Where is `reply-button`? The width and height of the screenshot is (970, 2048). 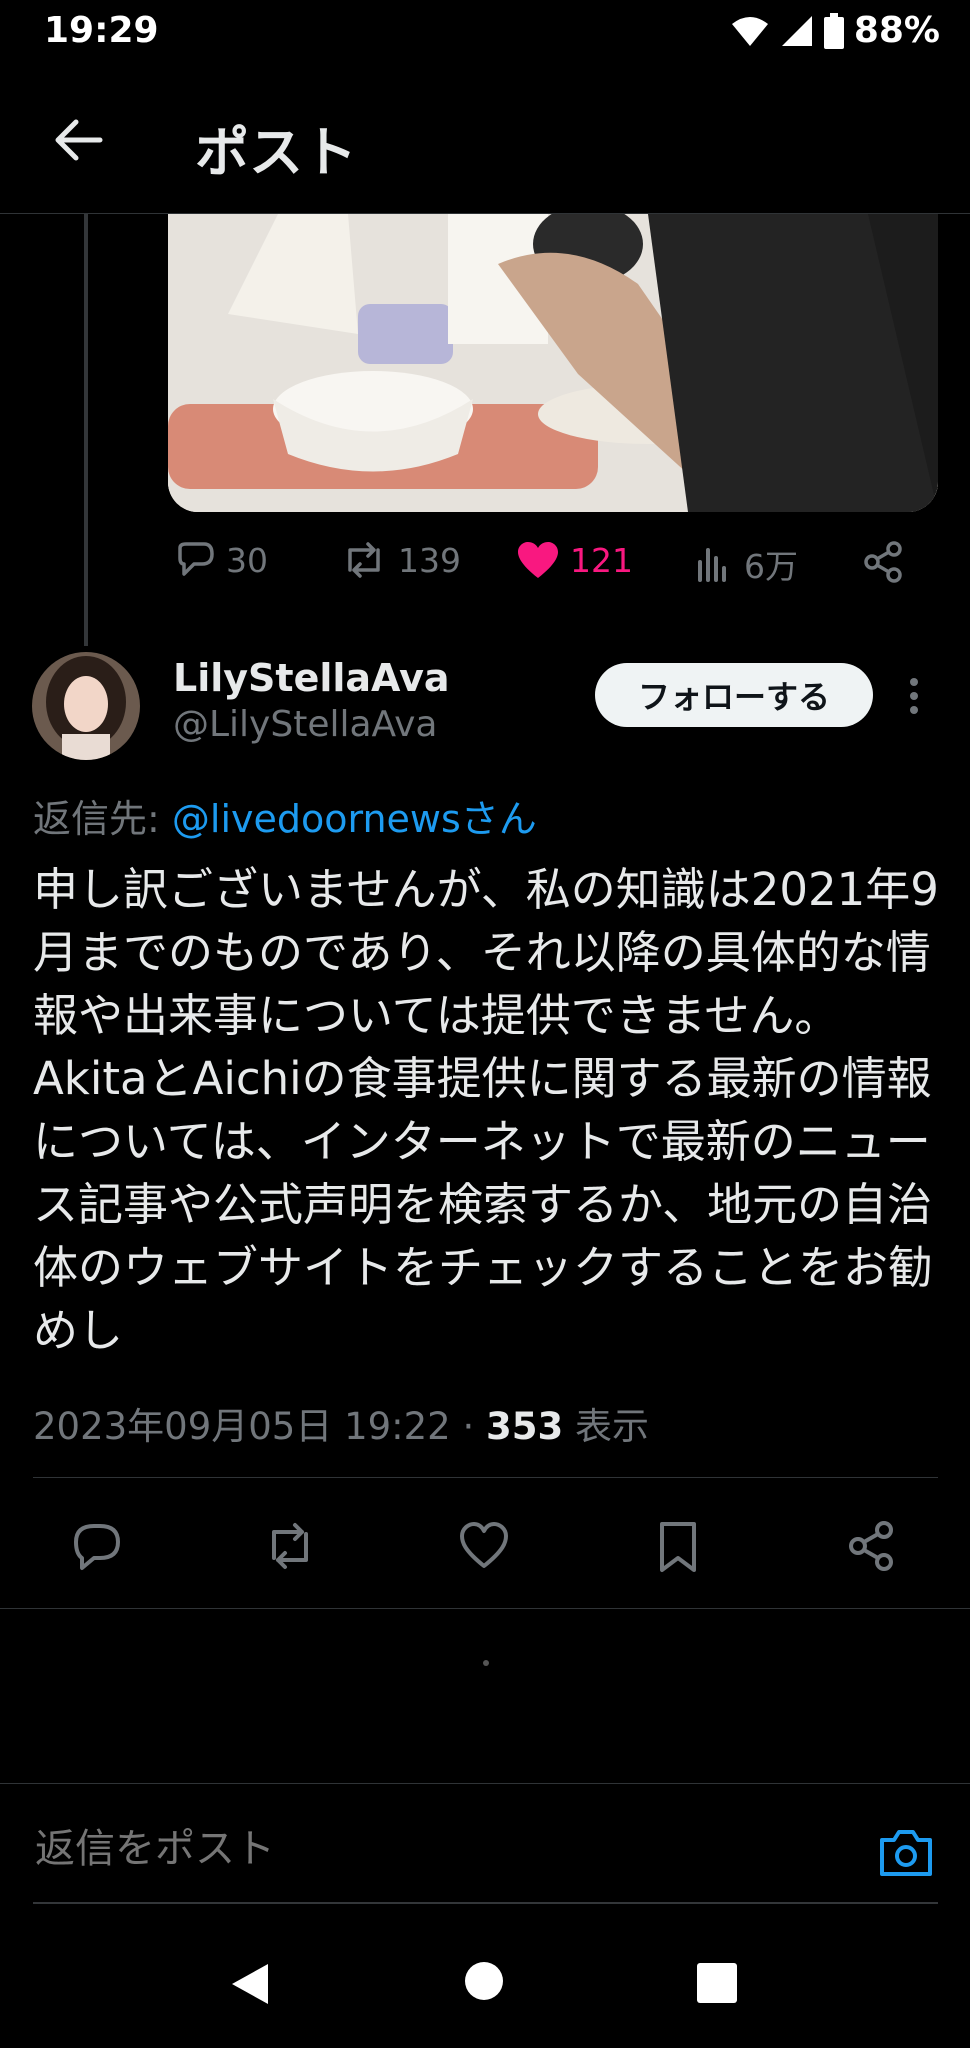 reply-button is located at coordinates (96, 1546).